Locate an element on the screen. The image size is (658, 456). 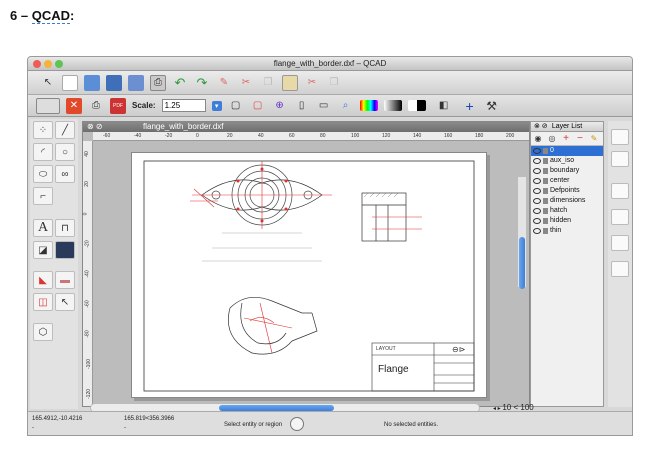
cut-button: ✂ is located at coordinates (246, 83).